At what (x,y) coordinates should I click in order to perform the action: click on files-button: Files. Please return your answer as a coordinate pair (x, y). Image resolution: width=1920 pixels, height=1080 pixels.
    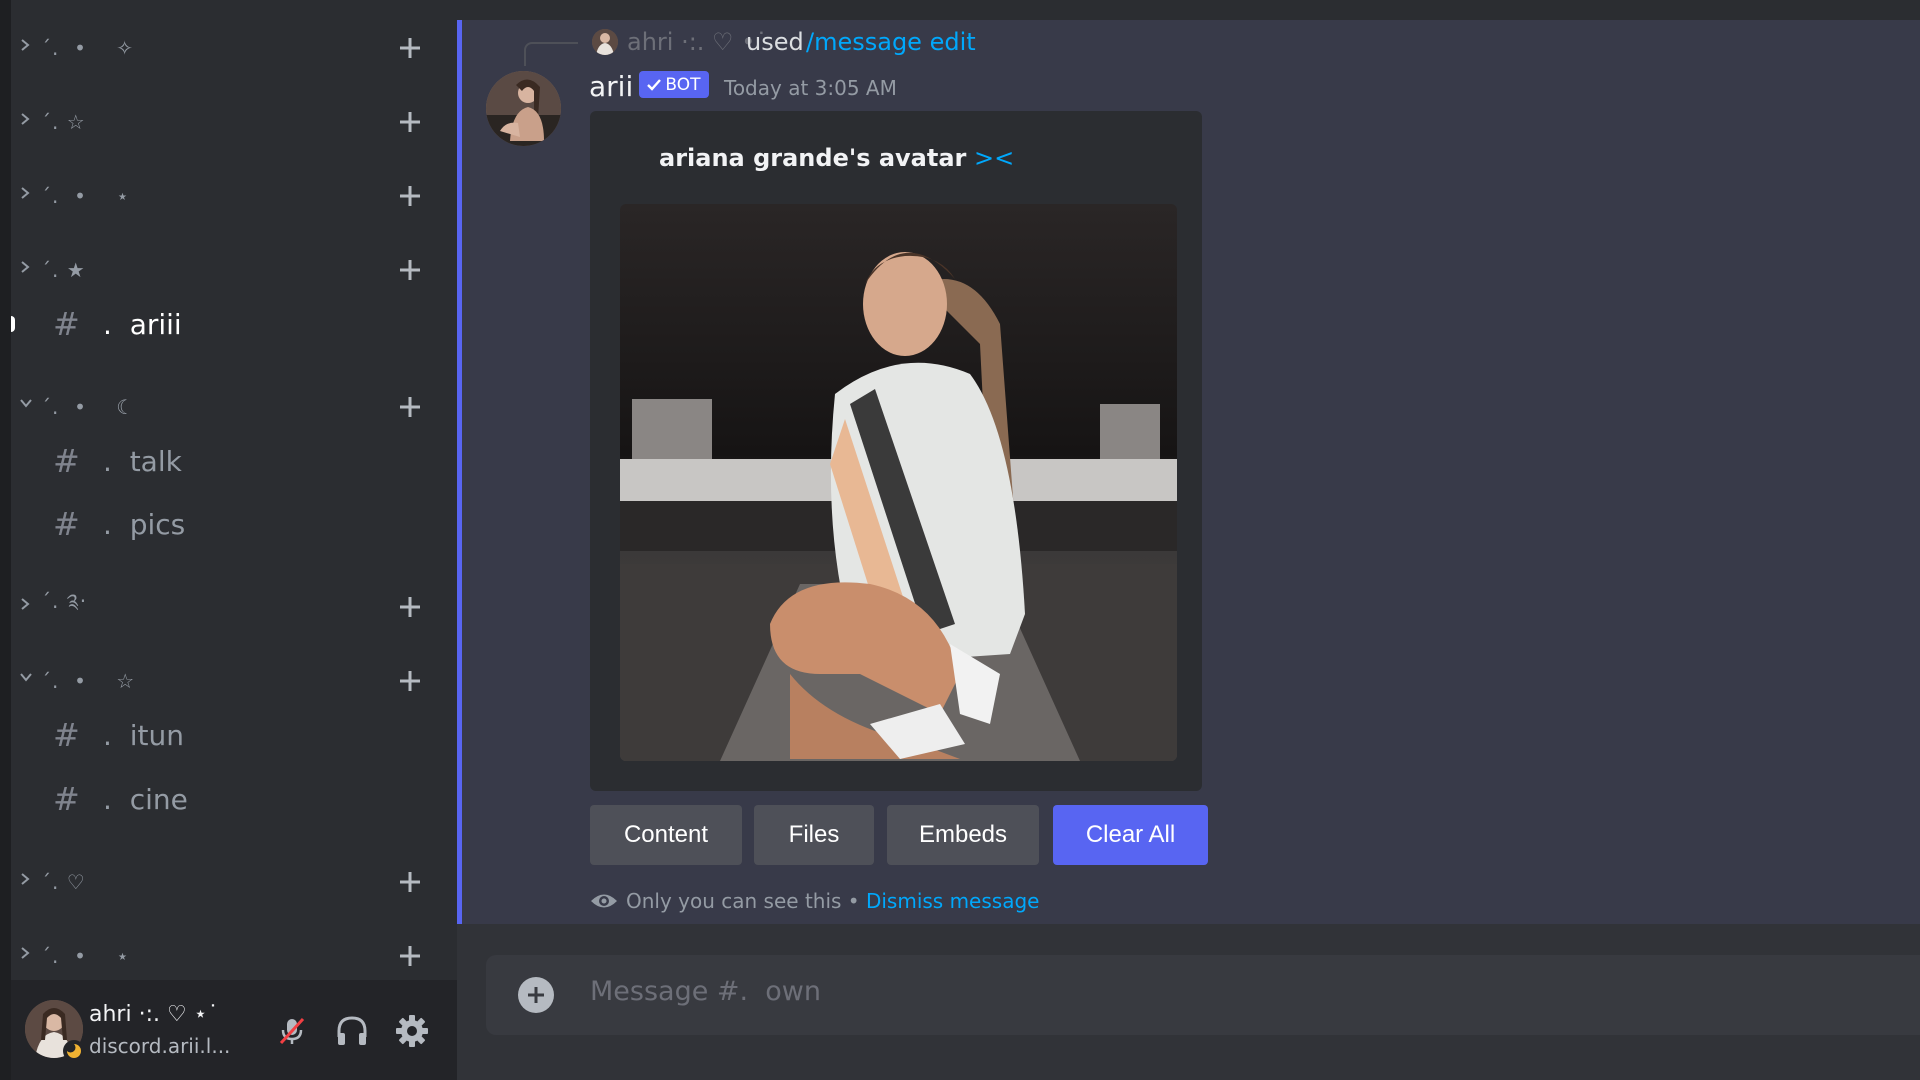
    Looking at the image, I should click on (814, 835).